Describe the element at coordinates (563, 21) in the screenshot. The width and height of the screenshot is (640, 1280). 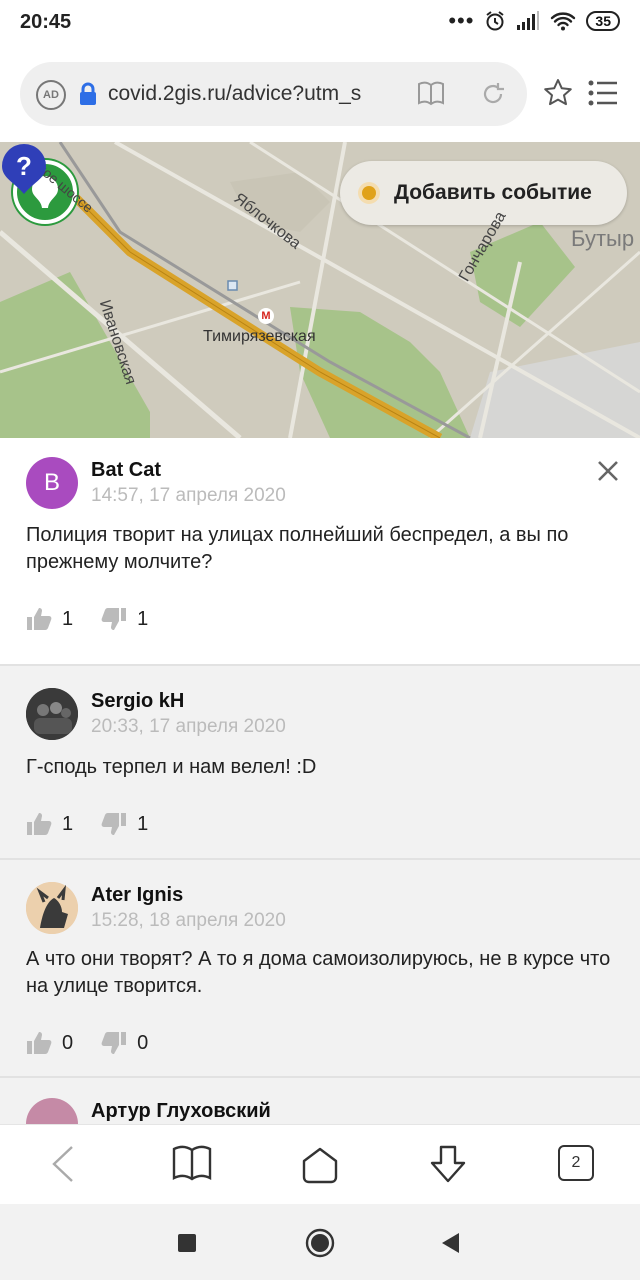
I see `wifi-icon` at that location.